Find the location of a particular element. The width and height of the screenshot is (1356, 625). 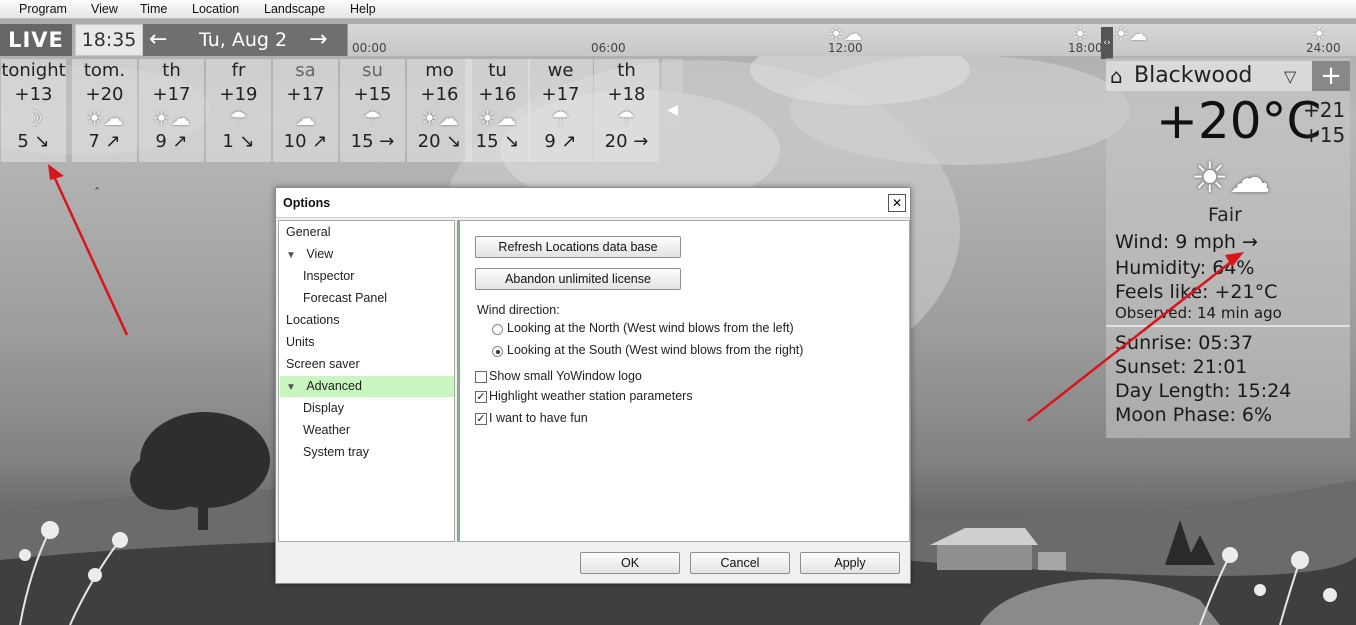

live-button: LIVE is located at coordinates (36, 40).